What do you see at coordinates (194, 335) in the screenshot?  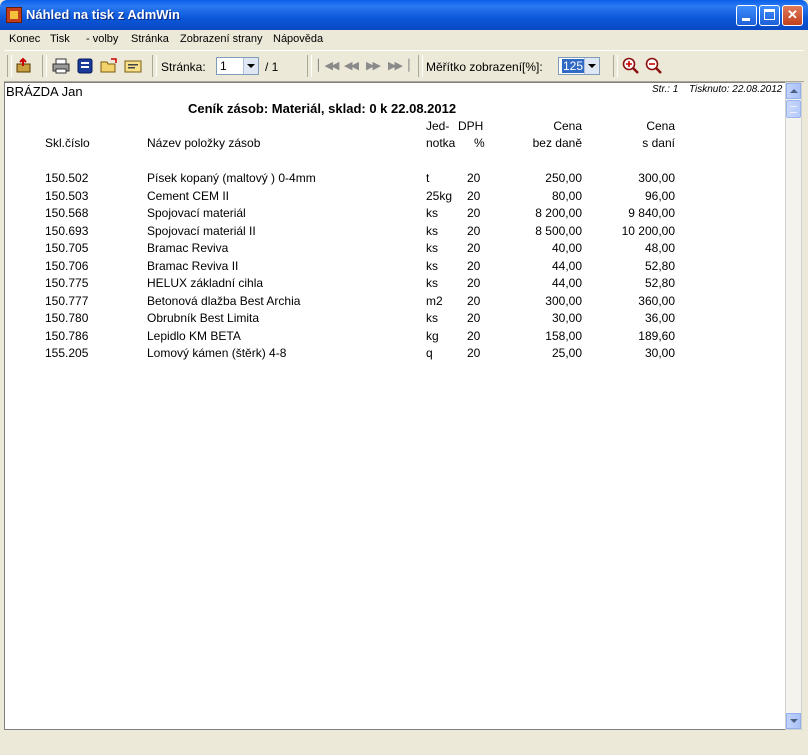 I see `cell-name: Lepidlo KM BETA` at bounding box center [194, 335].